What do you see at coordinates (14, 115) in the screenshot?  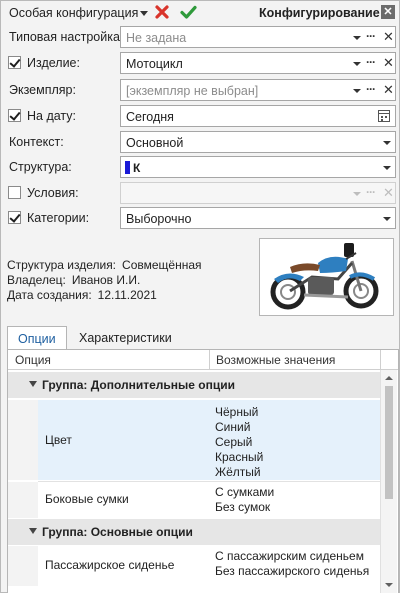 I see `date-checkbox` at bounding box center [14, 115].